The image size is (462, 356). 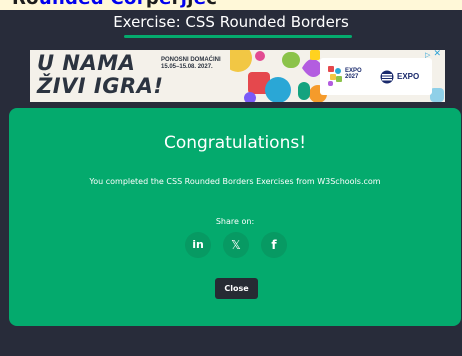 I want to click on linkedin-icon: in, so click(x=198, y=244).